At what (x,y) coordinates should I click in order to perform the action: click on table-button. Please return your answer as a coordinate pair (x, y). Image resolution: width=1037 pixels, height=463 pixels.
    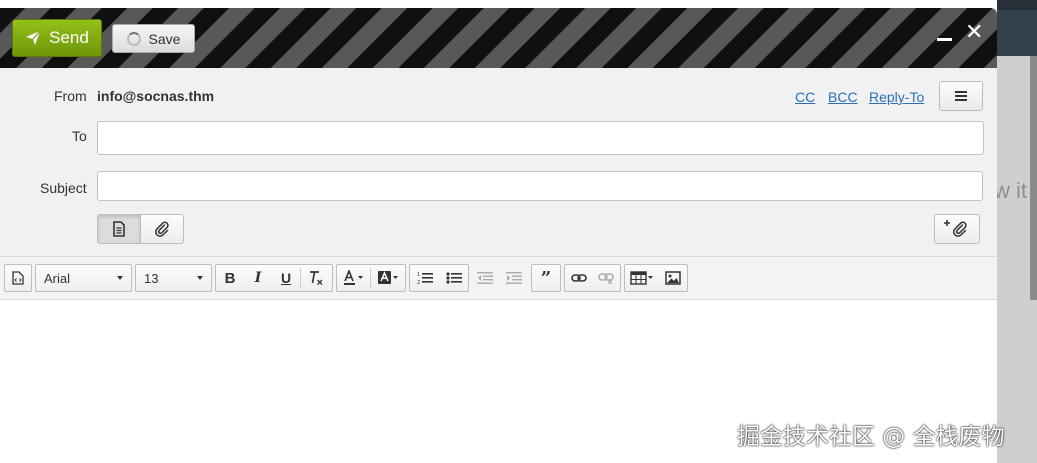
    Looking at the image, I should click on (641, 278).